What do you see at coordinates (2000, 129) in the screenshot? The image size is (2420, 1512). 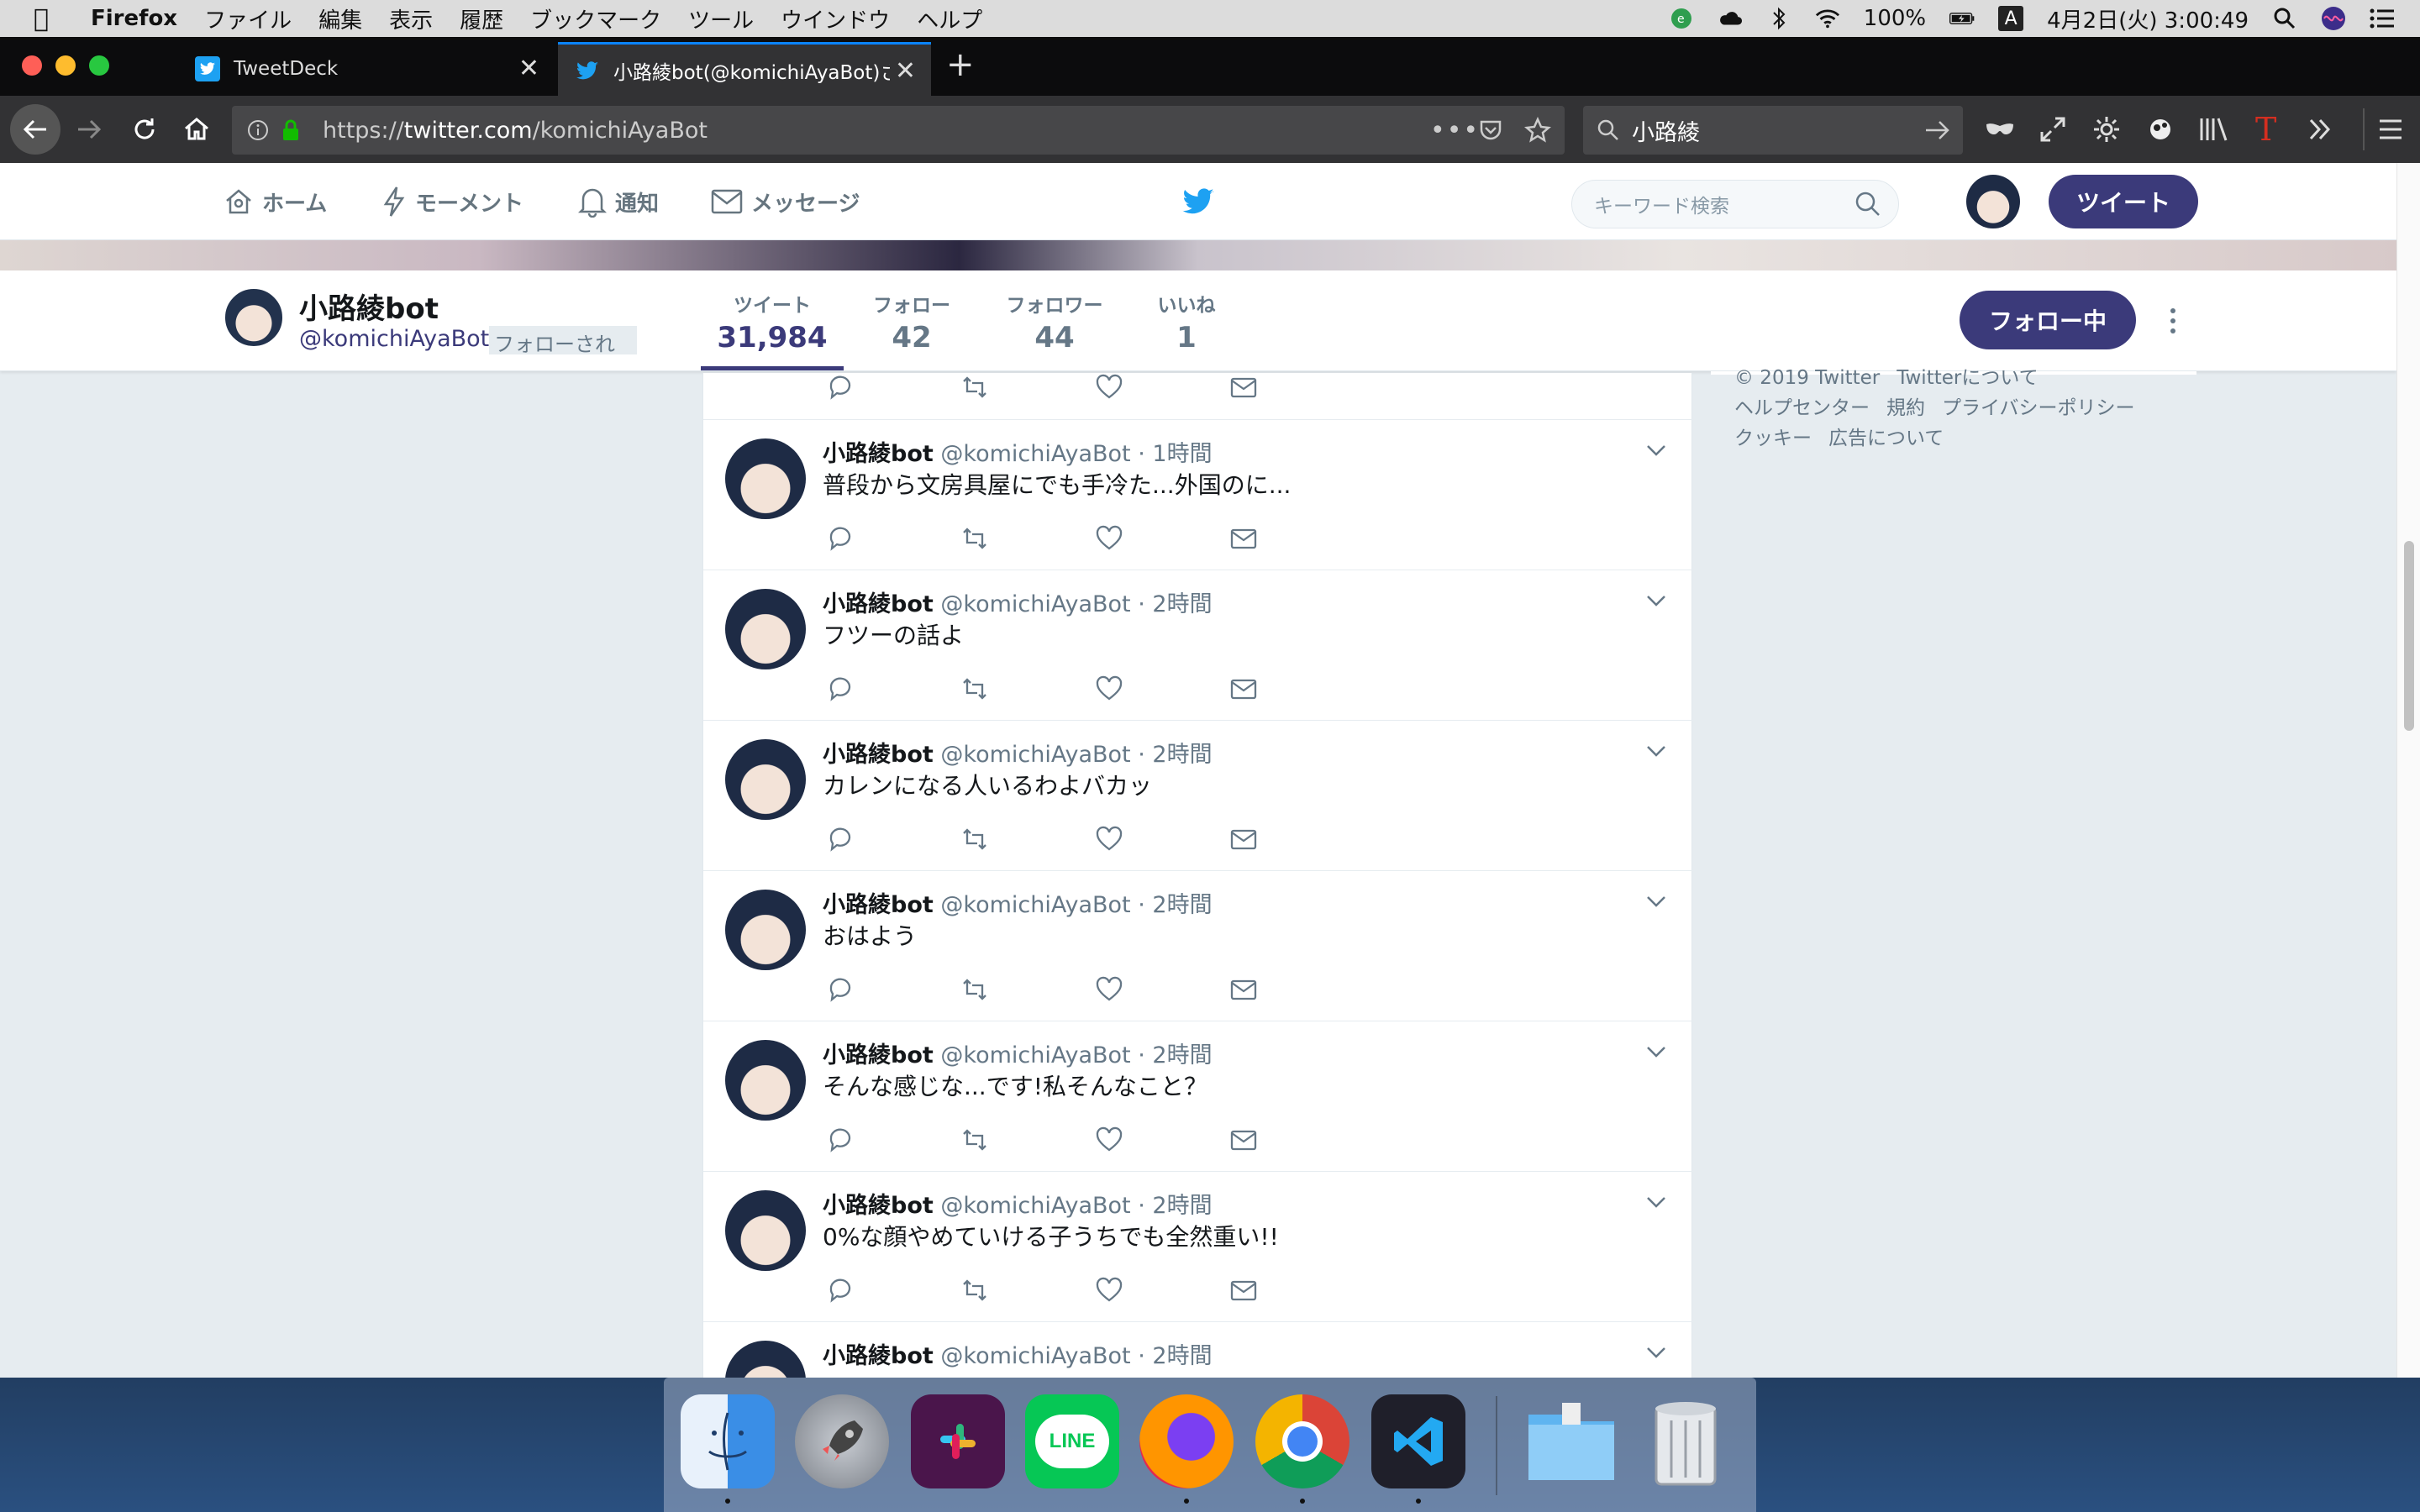 I see `private-mask-icon` at bounding box center [2000, 129].